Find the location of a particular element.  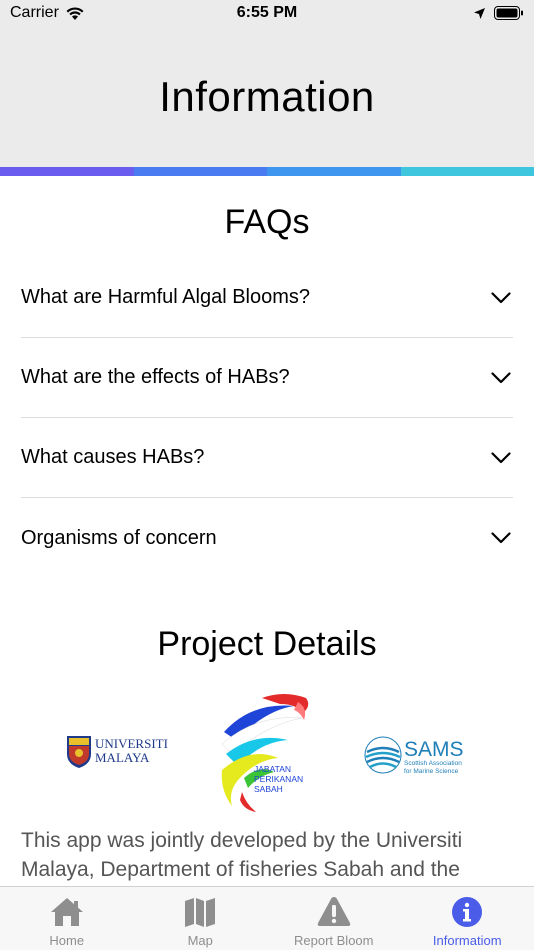

faq-item-harmful-algal-blooms: What are Harmful Algal Blooms? is located at coordinates (267, 298).